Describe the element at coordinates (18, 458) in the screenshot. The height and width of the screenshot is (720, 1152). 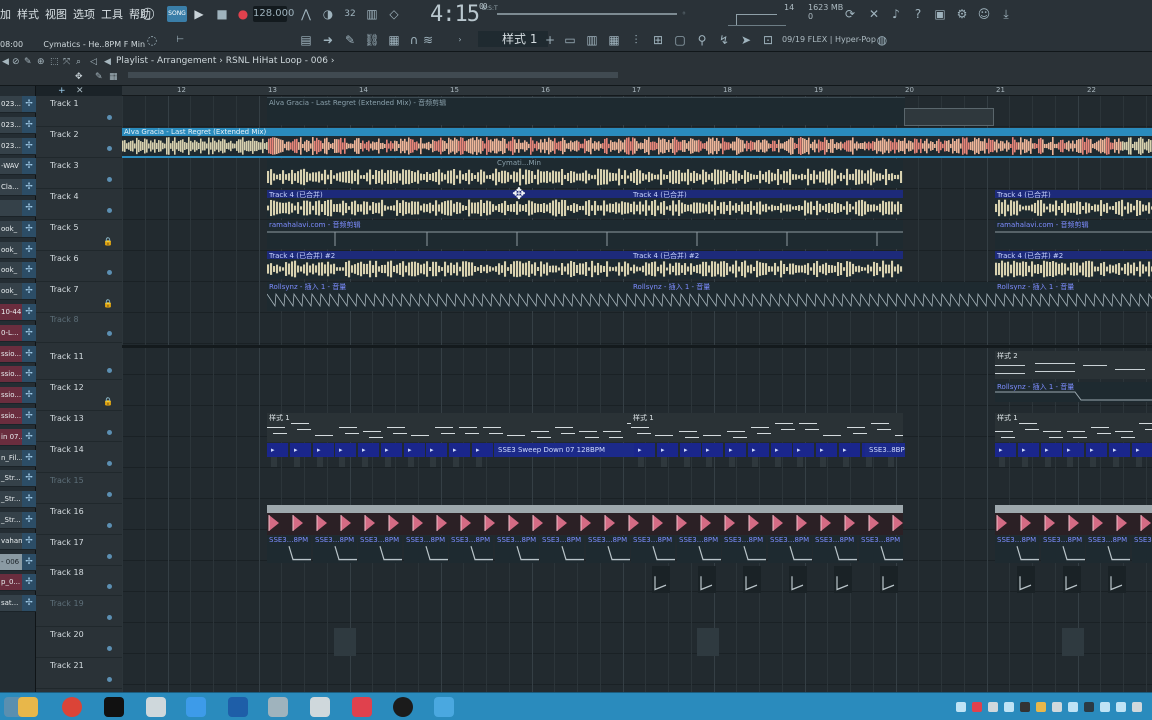
I see `channel-button: n_Fil... ✢` at that location.